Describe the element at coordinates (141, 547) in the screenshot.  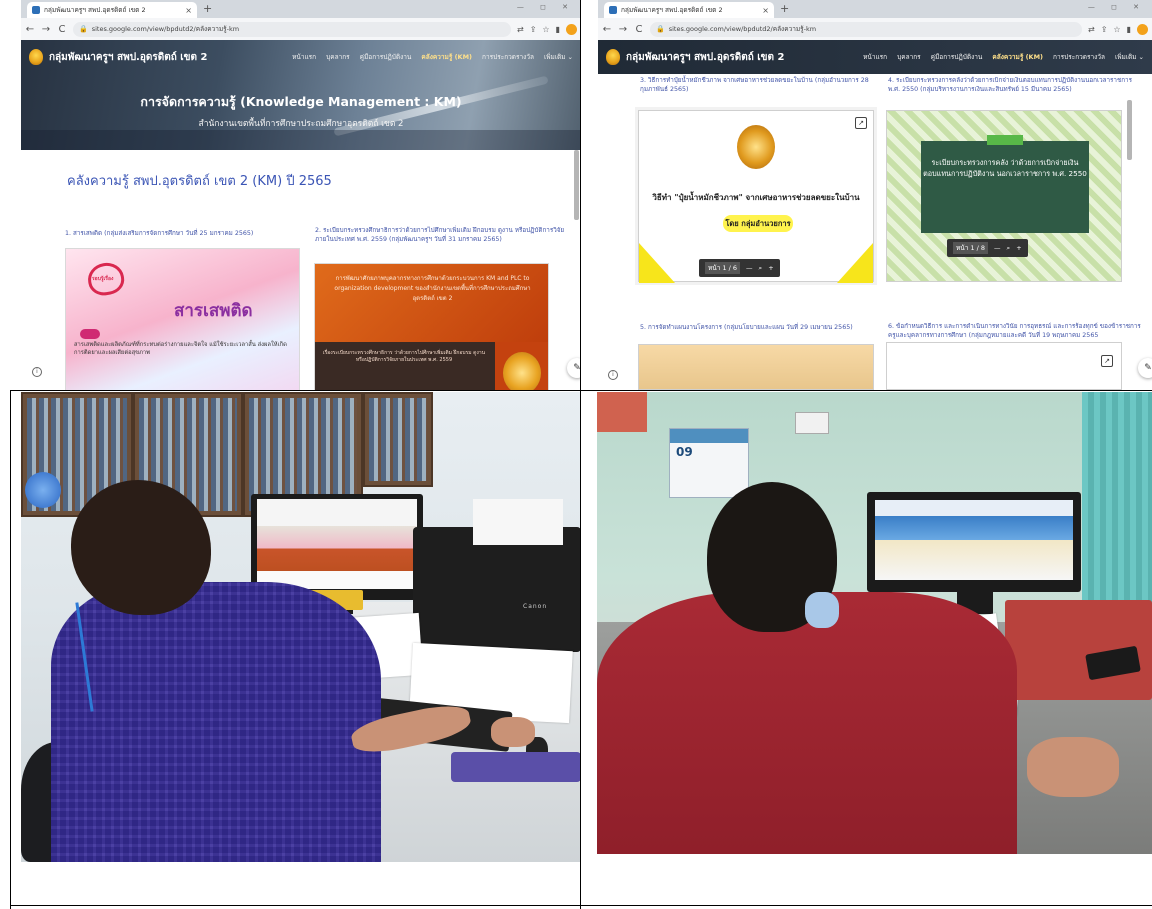
I see `person-head` at that location.